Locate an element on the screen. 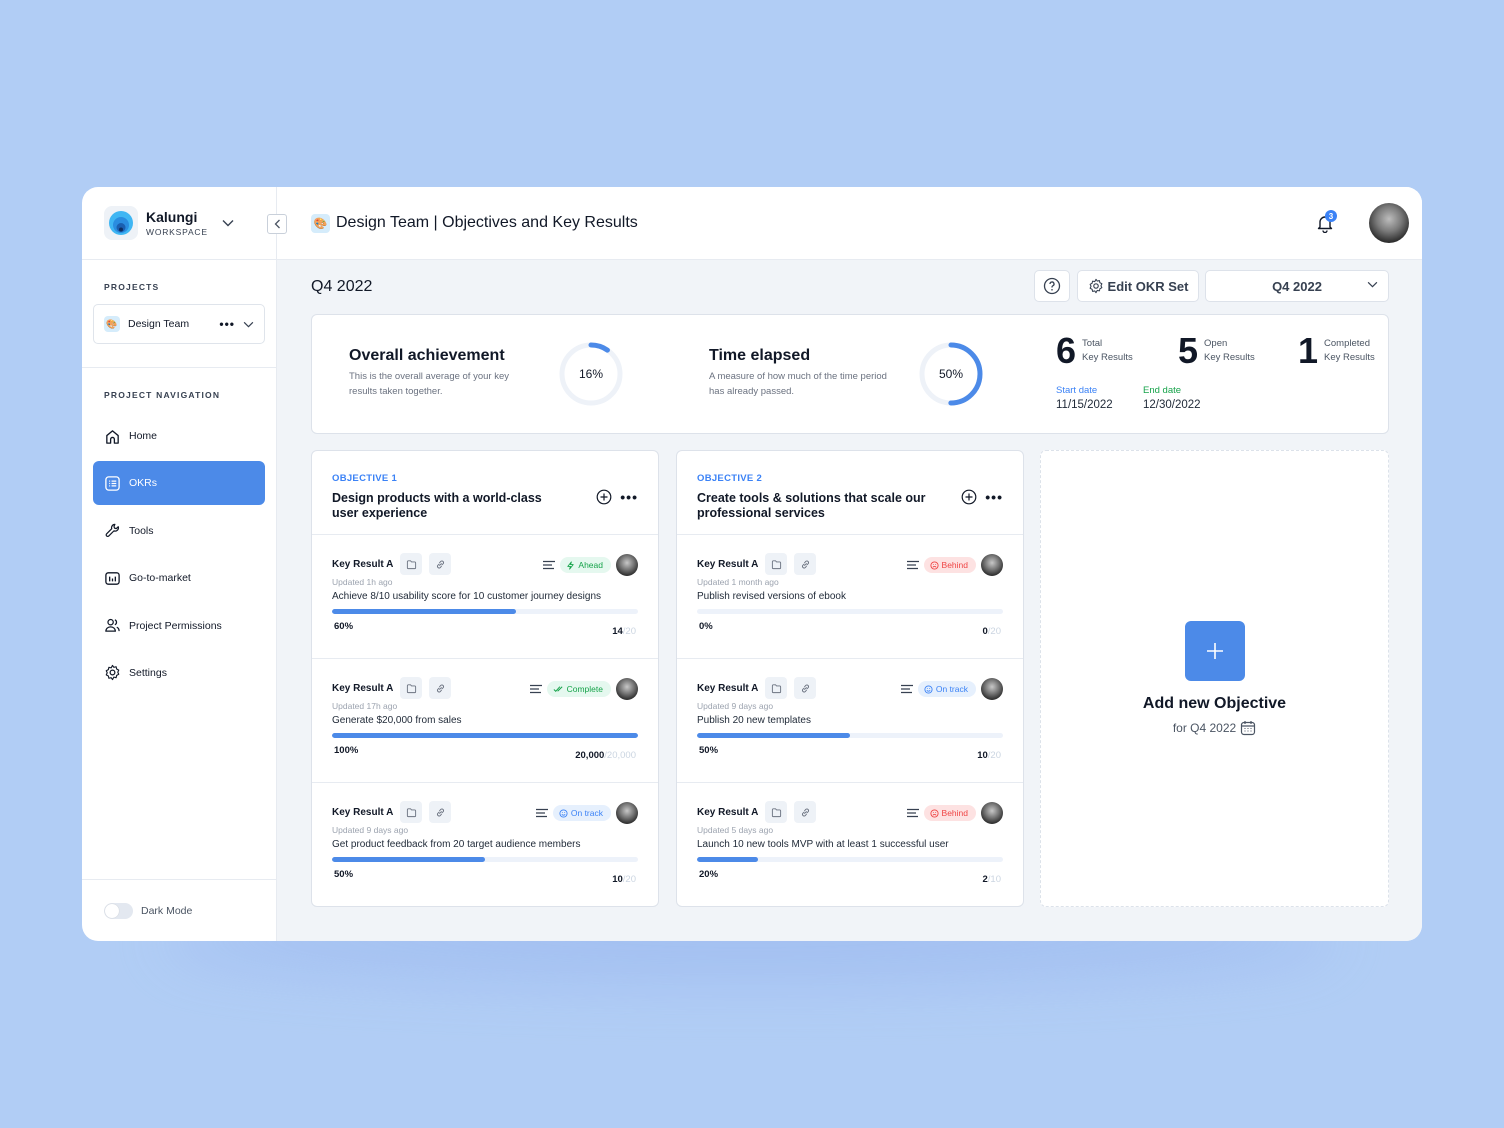 This screenshot has width=1504, height=1128. achievement-ring: 16% is located at coordinates (591, 374).